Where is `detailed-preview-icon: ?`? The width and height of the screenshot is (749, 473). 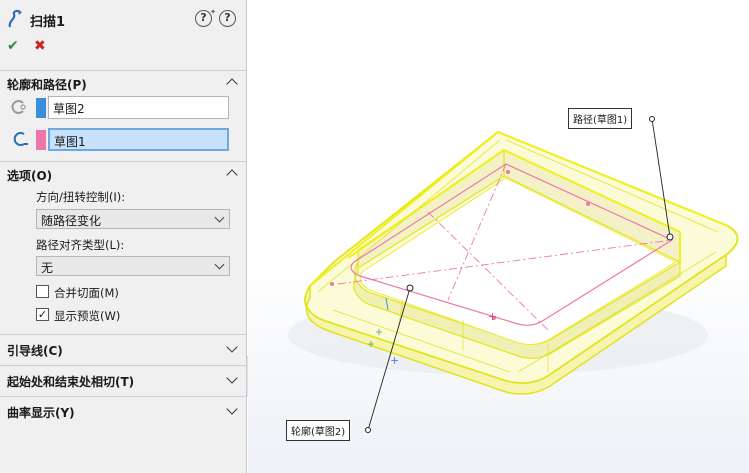
detailed-preview-icon: ? is located at coordinates (205, 16).